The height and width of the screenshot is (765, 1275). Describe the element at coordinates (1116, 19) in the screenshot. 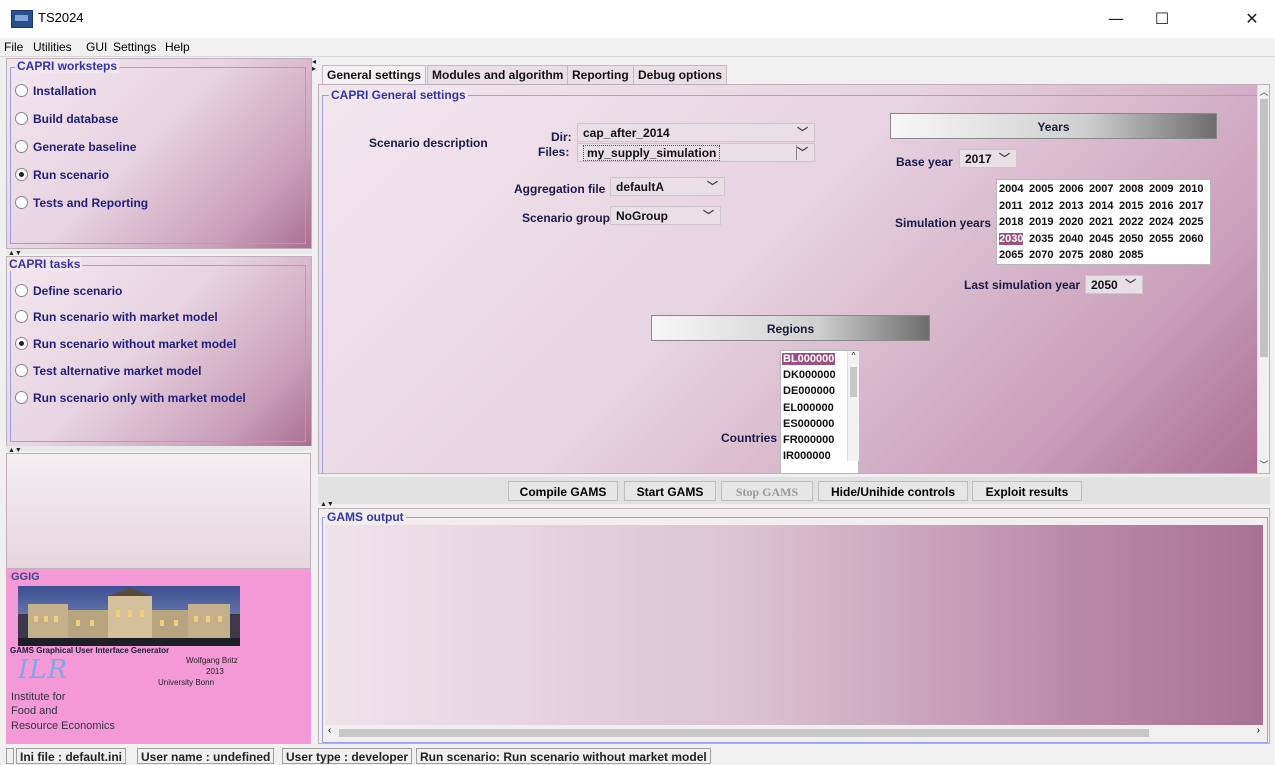

I see `minimize-button: —` at that location.